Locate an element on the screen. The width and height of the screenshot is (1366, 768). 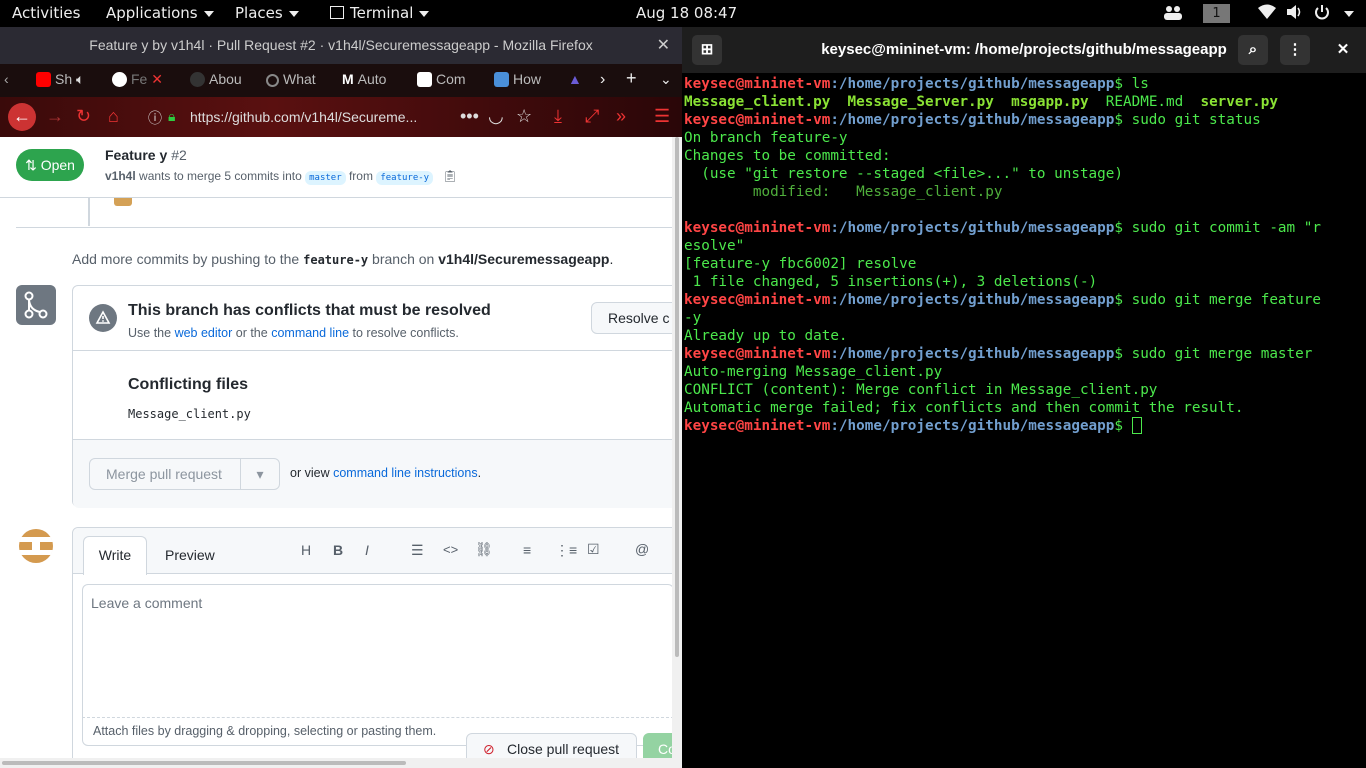
tab-youtube: Sh 🔈︎ is located at coordinates (60, 79).